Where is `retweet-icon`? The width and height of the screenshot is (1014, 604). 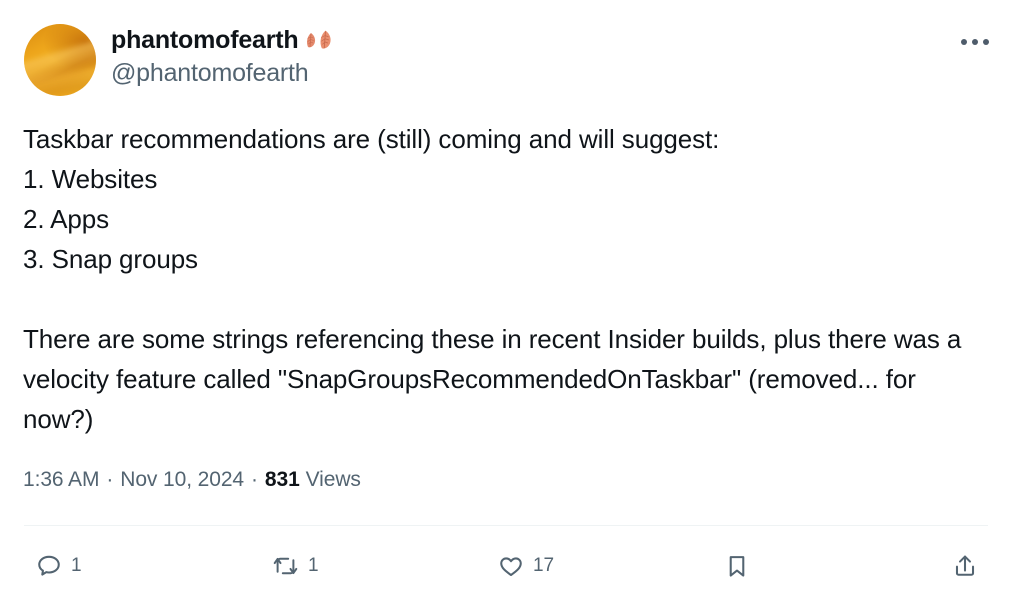
retweet-icon is located at coordinates (285, 566).